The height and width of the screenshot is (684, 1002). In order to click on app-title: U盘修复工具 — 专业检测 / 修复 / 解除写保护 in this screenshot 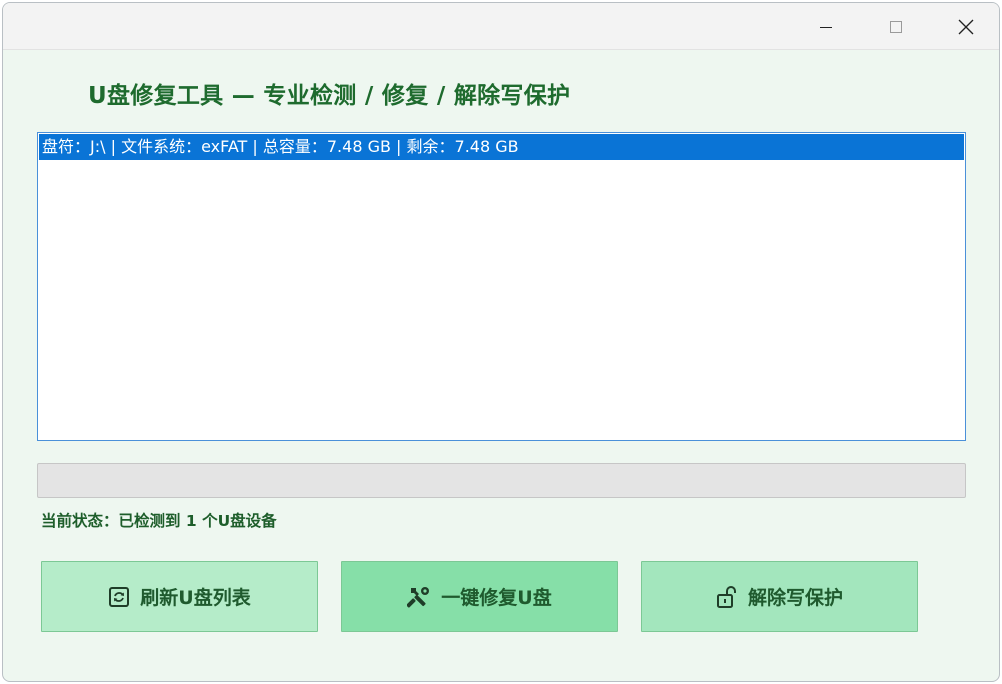, I will do `click(329, 96)`.